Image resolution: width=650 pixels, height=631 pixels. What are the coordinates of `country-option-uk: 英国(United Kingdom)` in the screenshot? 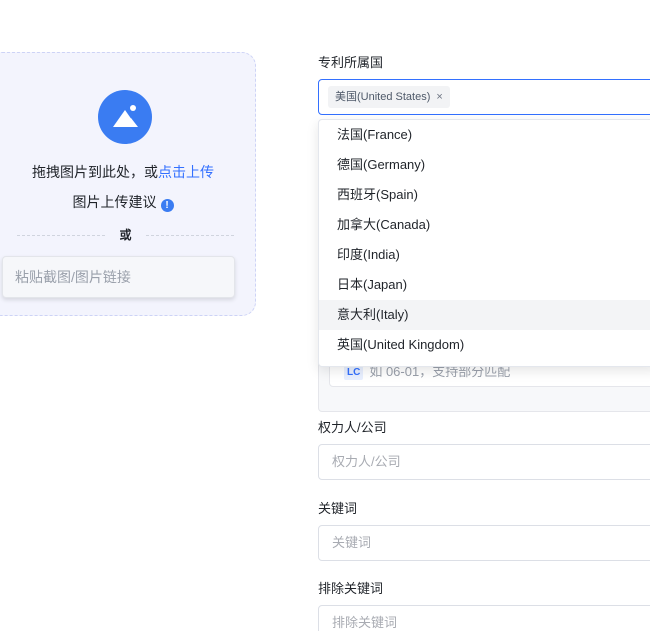 It's located at (484, 345).